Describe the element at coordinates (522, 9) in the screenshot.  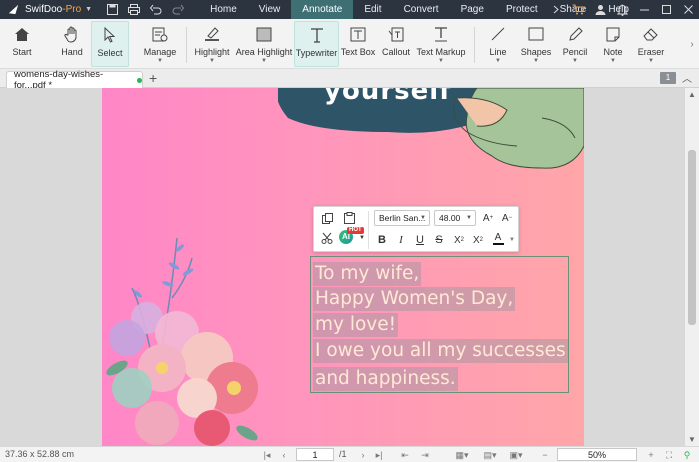
I see `menu-protect: Protect` at that location.